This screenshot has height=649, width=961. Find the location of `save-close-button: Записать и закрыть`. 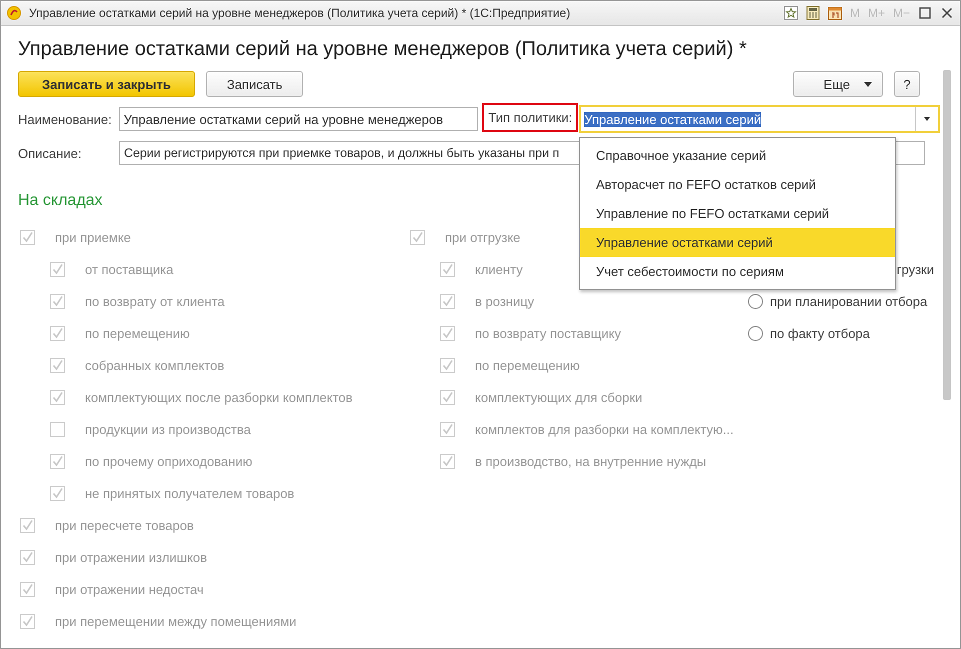

save-close-button: Записать и закрыть is located at coordinates (106, 84).